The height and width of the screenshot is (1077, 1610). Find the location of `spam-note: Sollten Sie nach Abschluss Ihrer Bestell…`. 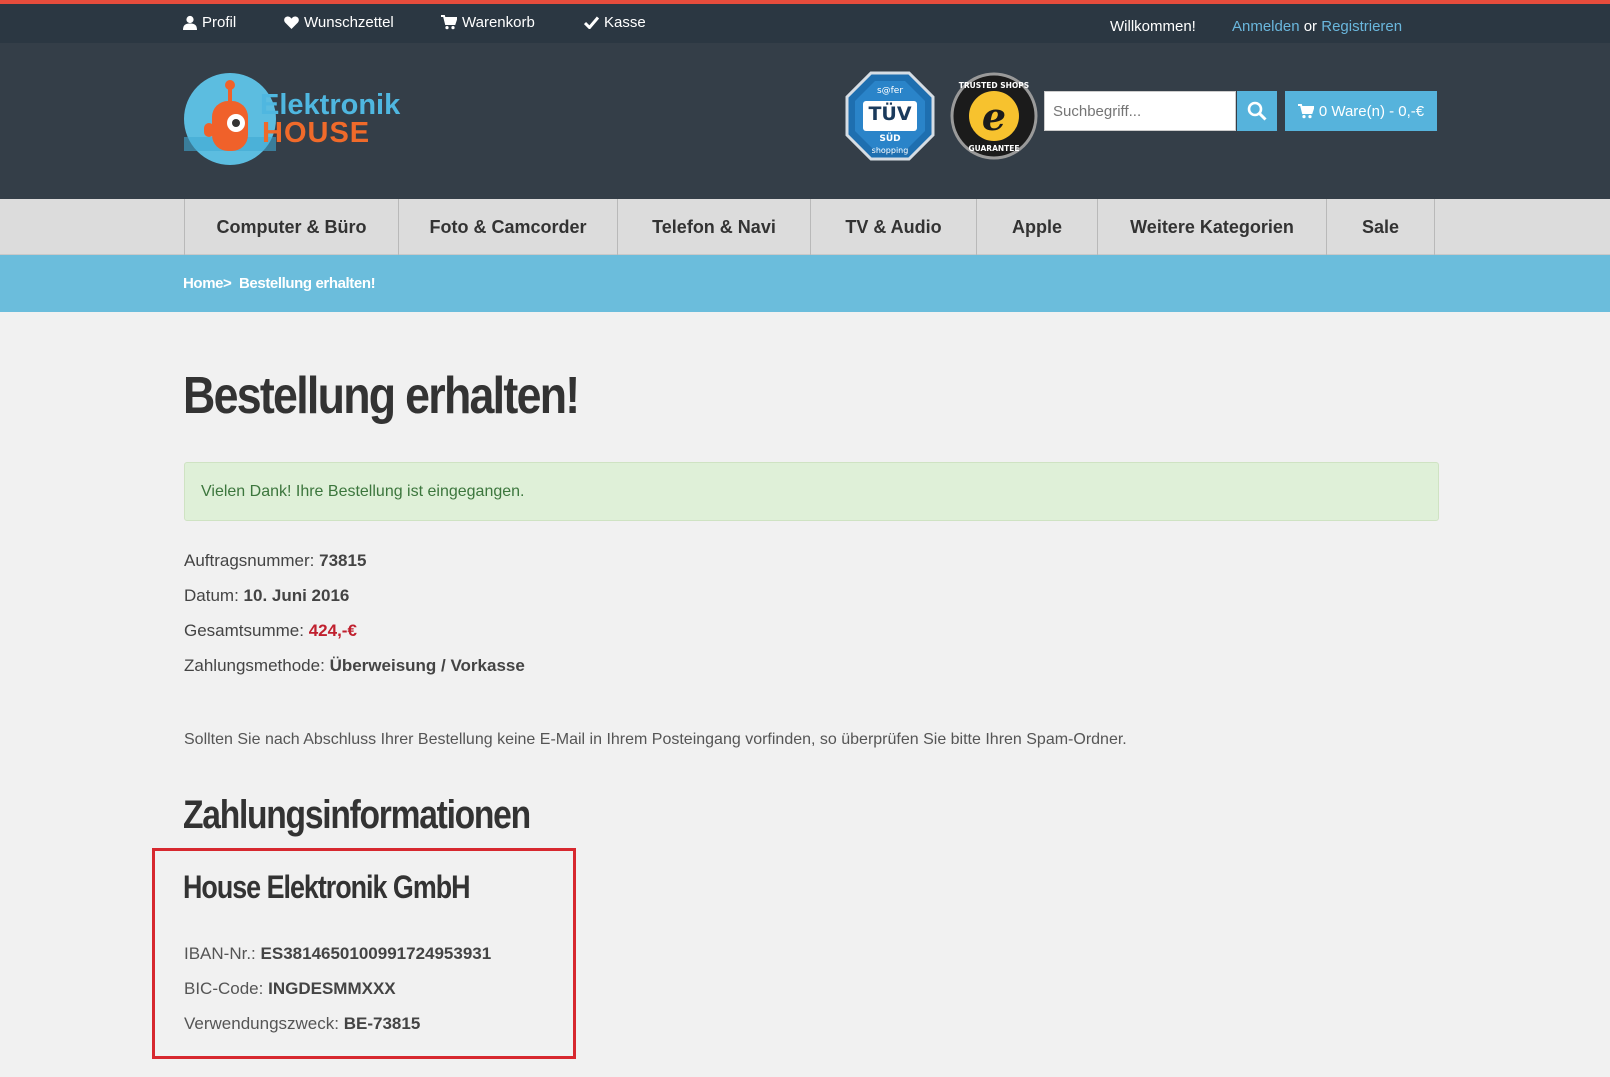

spam-note: Sollten Sie nach Abschluss Ihrer Bestell… is located at coordinates (655, 739).